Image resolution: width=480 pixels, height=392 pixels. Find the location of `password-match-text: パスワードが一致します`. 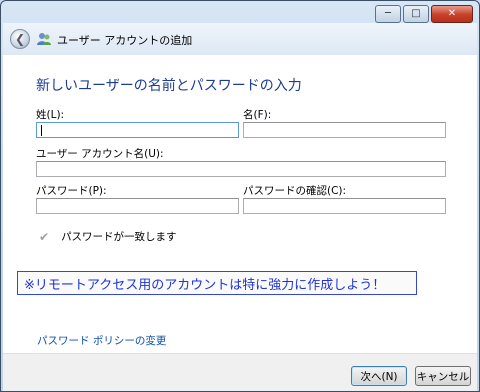

password-match-text: パスワードが一致します is located at coordinates (119, 237).